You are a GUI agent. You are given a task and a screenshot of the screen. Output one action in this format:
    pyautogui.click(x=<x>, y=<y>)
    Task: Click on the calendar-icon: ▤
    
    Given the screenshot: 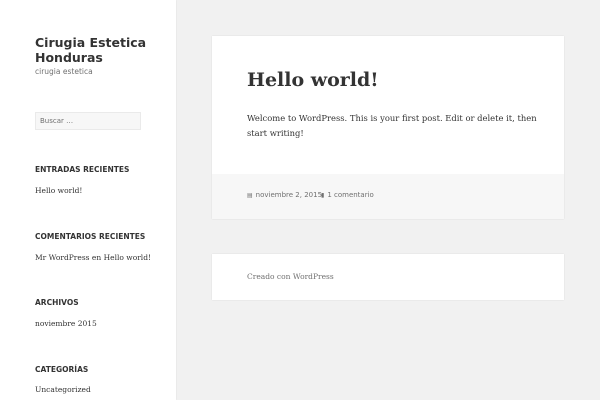 What is the action you would take?
    pyautogui.click(x=250, y=195)
    